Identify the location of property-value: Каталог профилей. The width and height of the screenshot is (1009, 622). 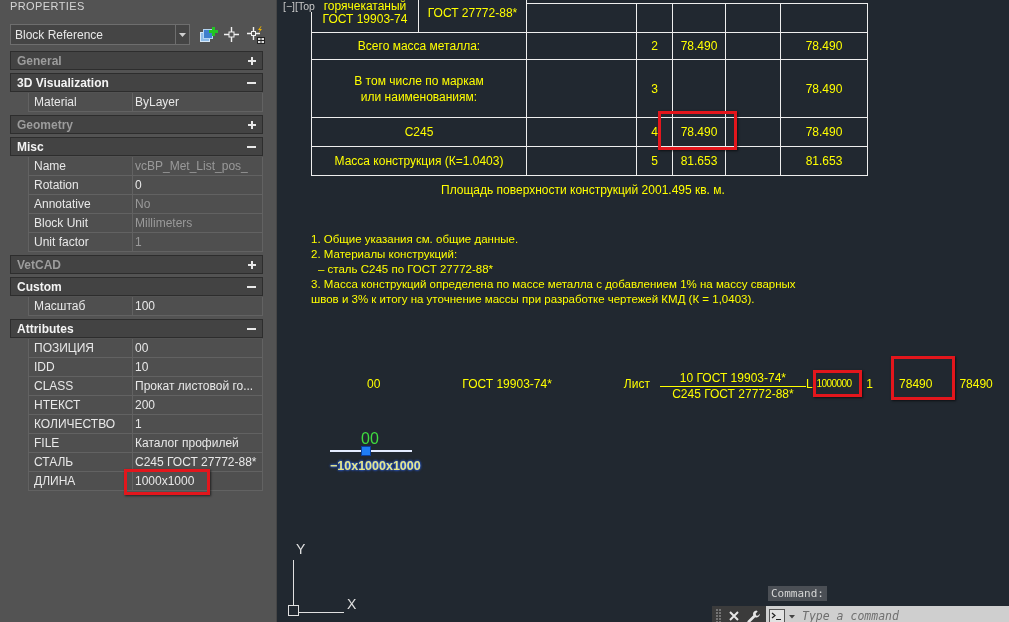
(187, 443).